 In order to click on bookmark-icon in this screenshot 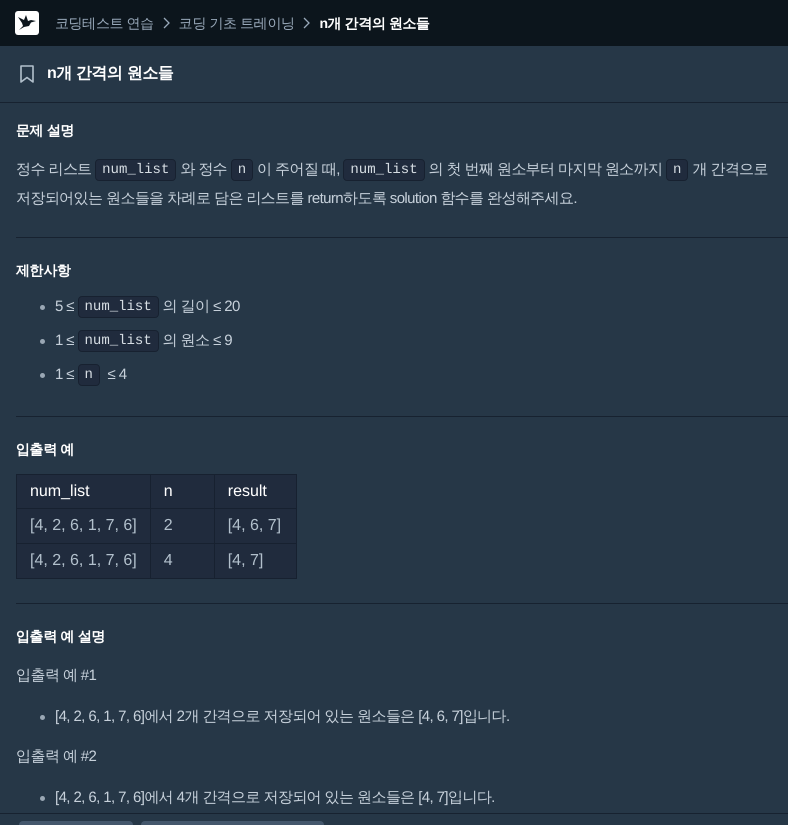, I will do `click(27, 74)`.